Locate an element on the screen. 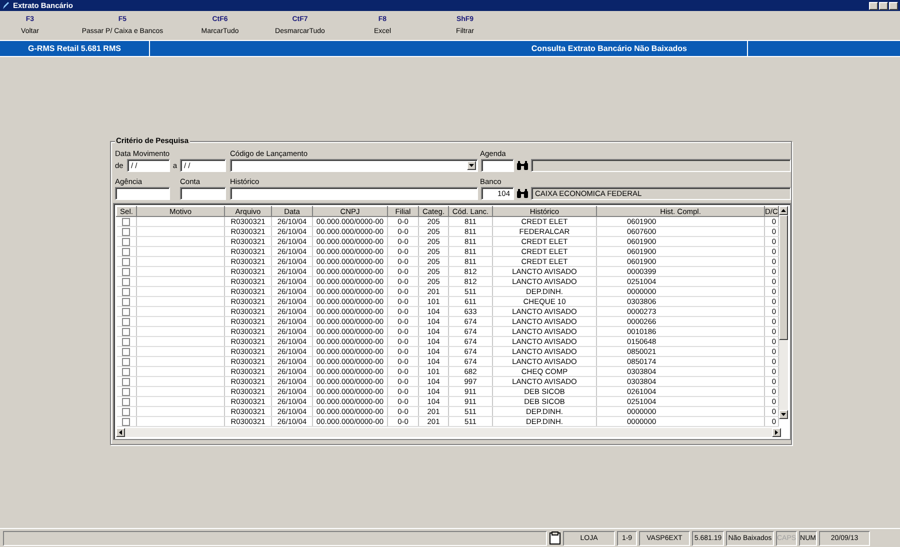  scroll-right-icon is located at coordinates (776, 432).